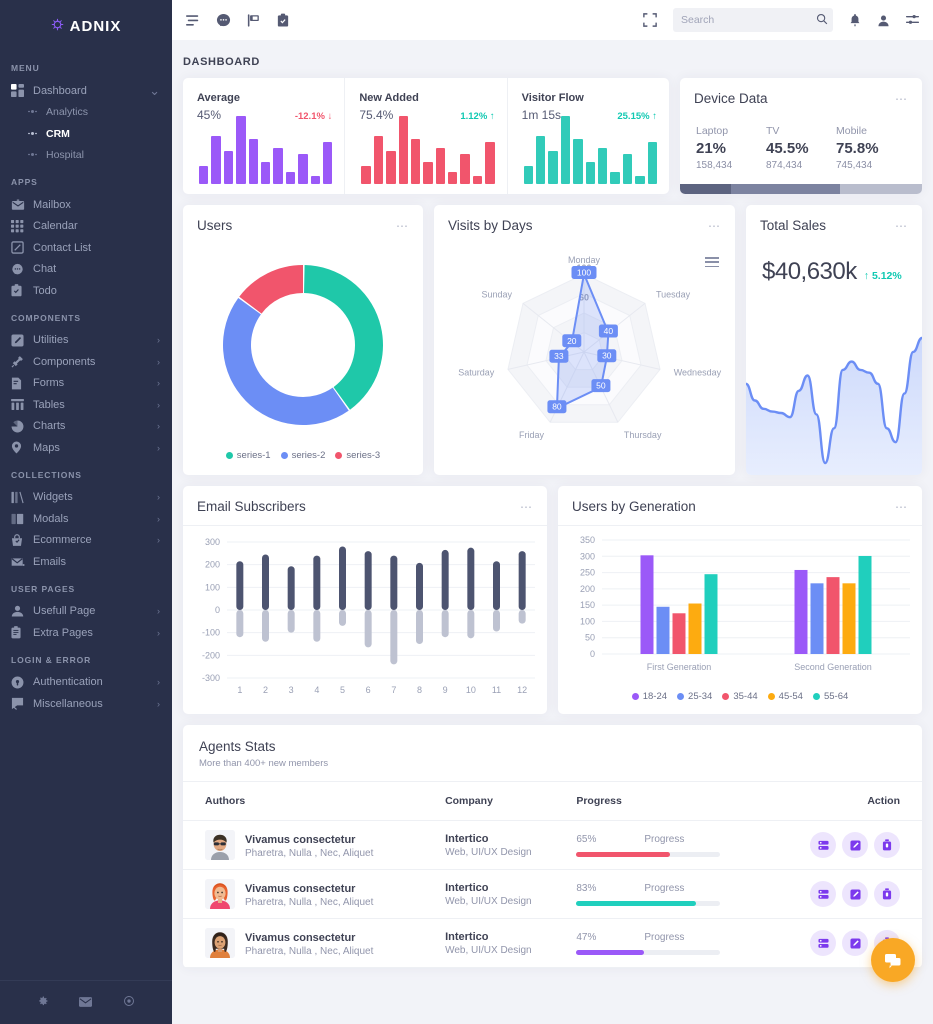 The height and width of the screenshot is (1024, 933). What do you see at coordinates (86, 26) in the screenshot?
I see `brand: ADNIX` at bounding box center [86, 26].